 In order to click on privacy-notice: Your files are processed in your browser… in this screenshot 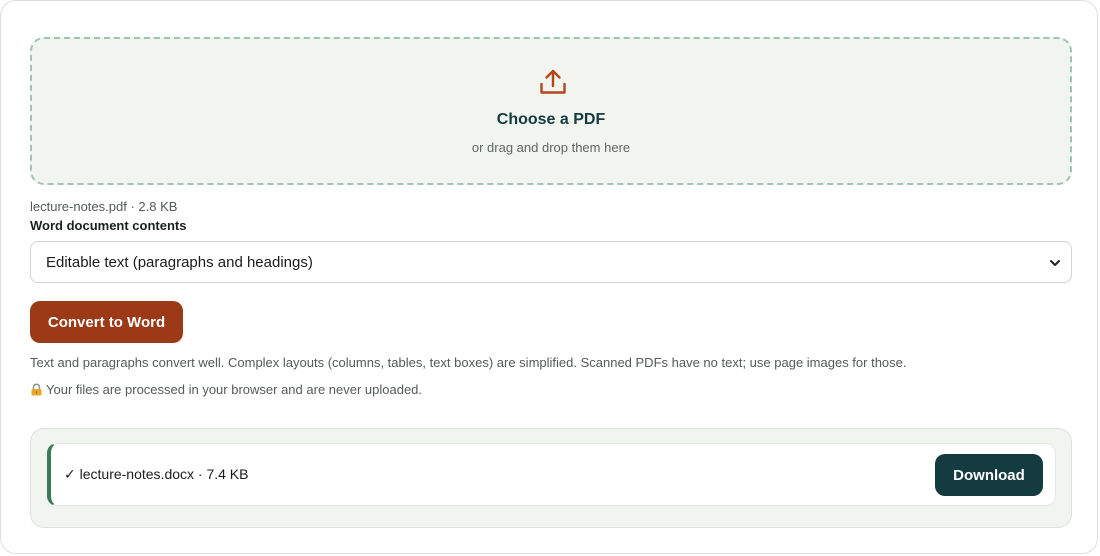, I will do `click(226, 389)`.